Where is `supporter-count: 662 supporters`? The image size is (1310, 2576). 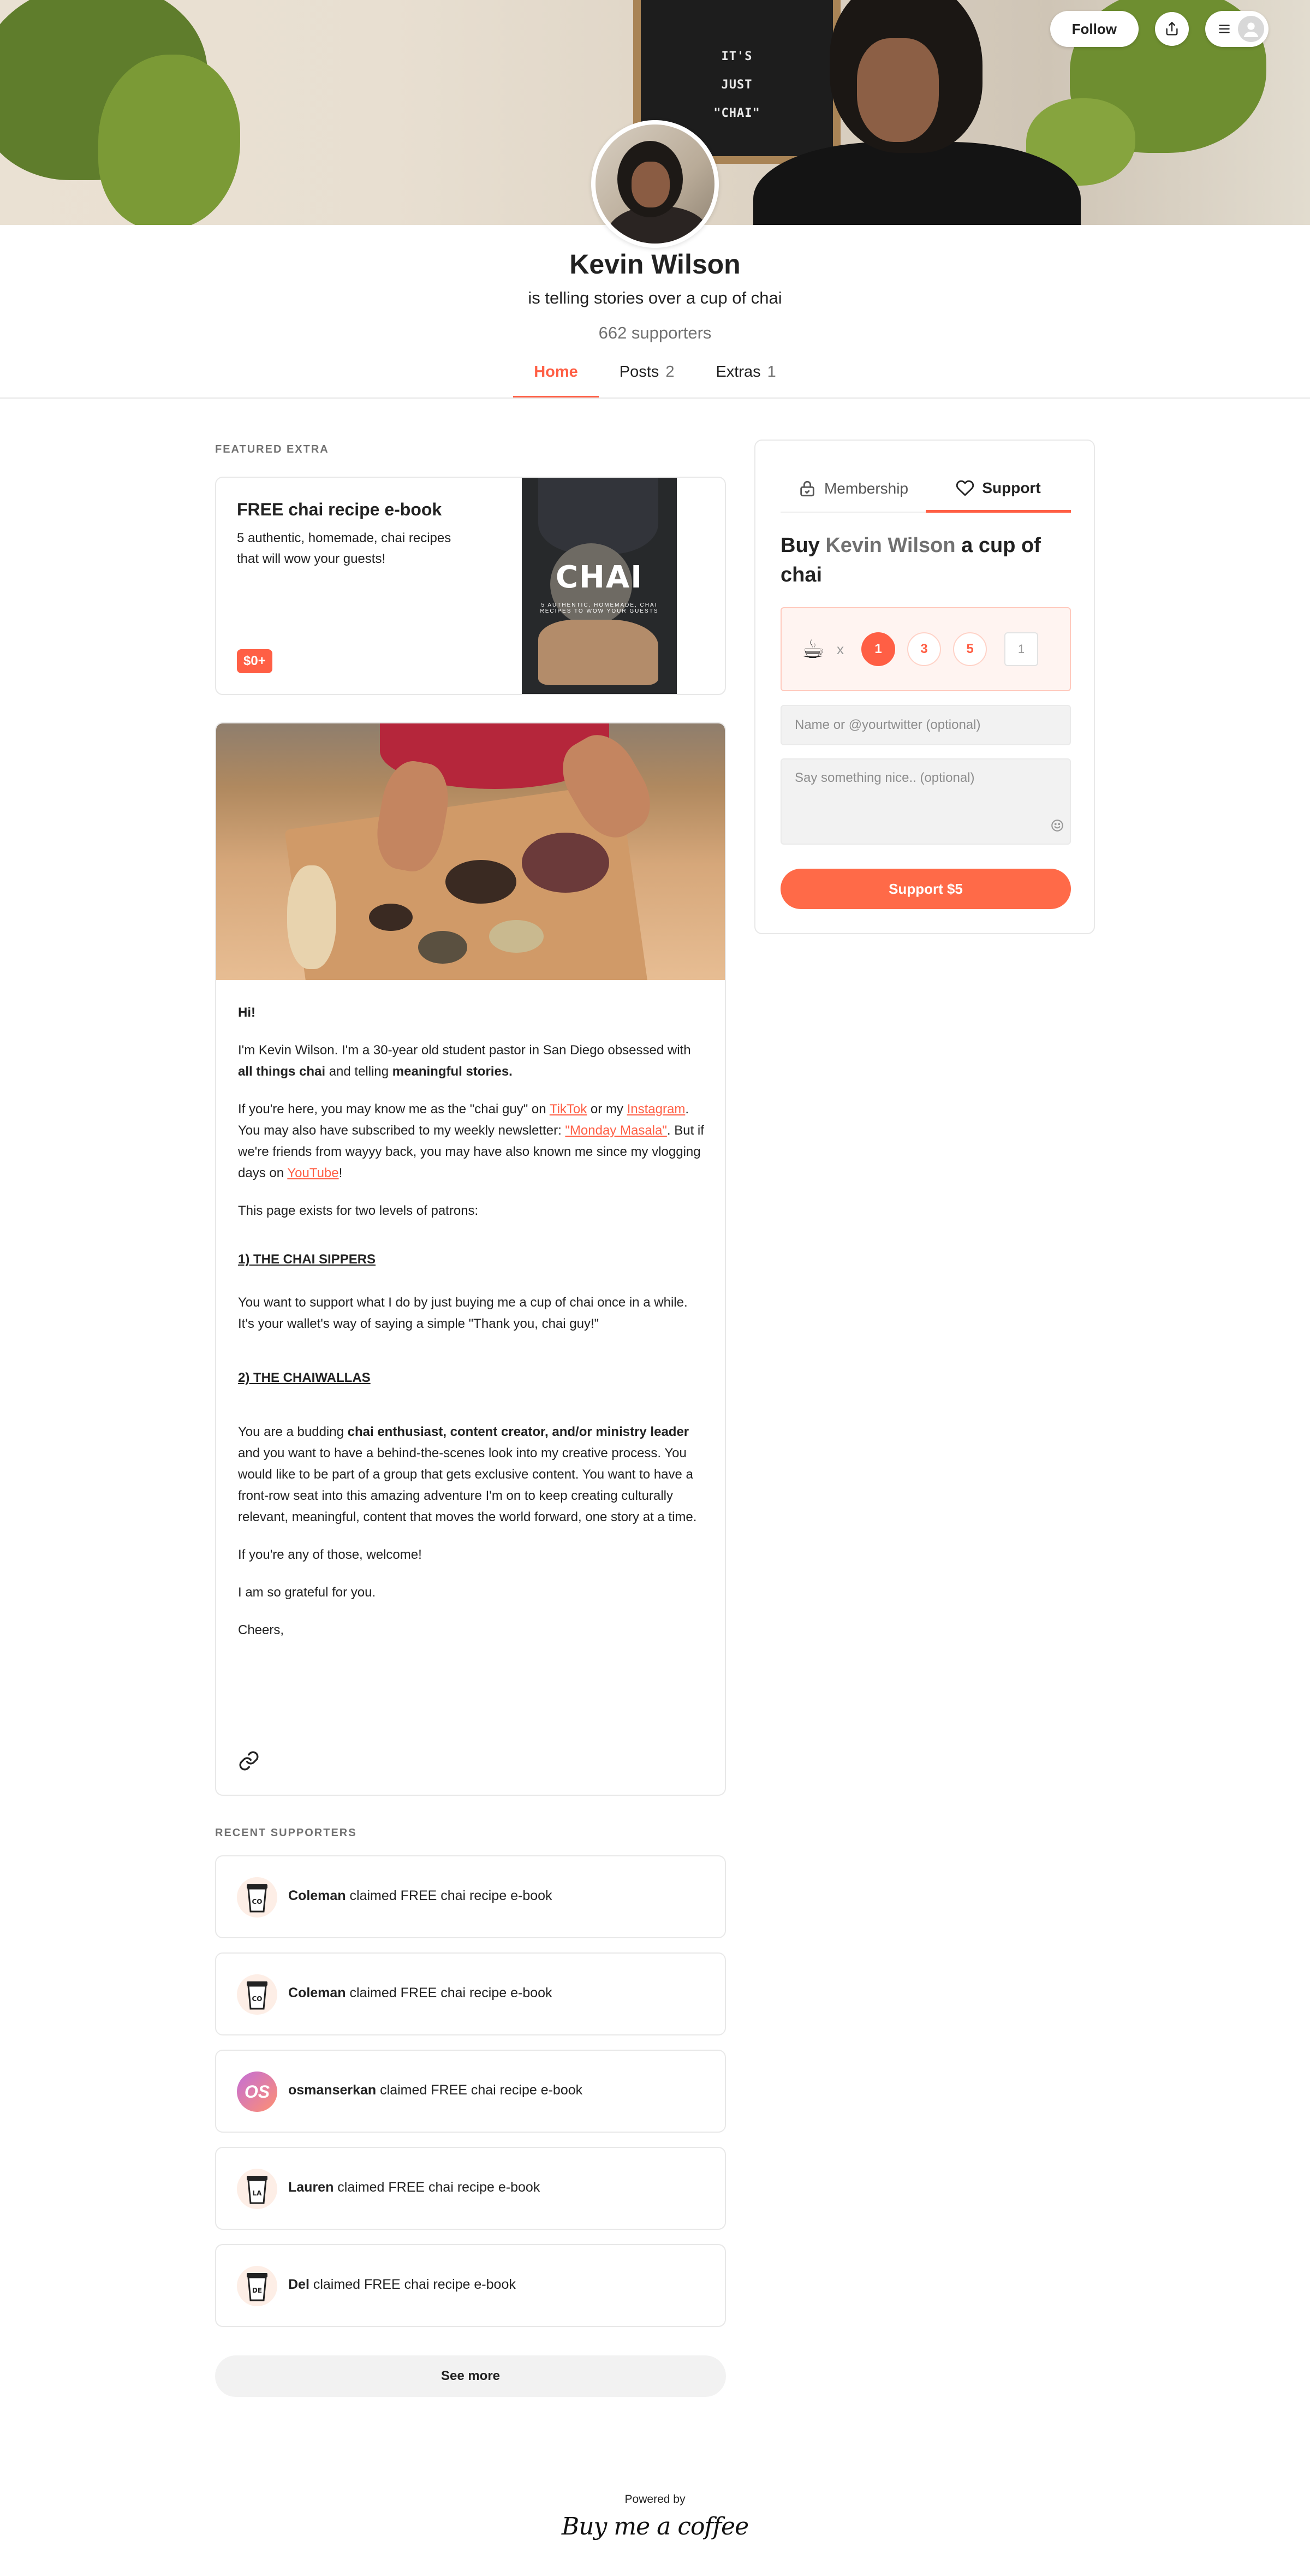 supporter-count: 662 supporters is located at coordinates (655, 332).